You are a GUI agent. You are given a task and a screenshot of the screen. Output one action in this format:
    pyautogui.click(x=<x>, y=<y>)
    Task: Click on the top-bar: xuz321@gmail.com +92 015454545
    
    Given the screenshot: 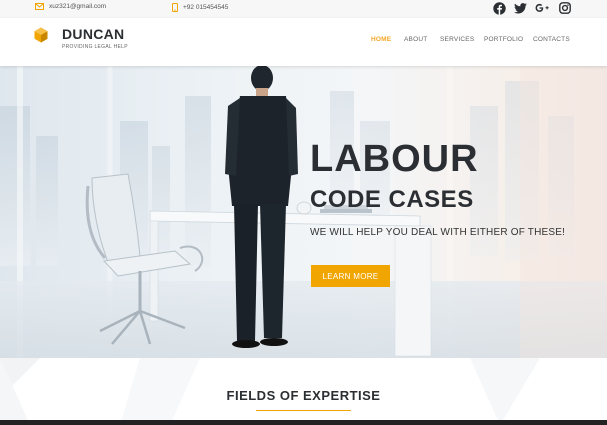 What is the action you would take?
    pyautogui.click(x=303, y=9)
    